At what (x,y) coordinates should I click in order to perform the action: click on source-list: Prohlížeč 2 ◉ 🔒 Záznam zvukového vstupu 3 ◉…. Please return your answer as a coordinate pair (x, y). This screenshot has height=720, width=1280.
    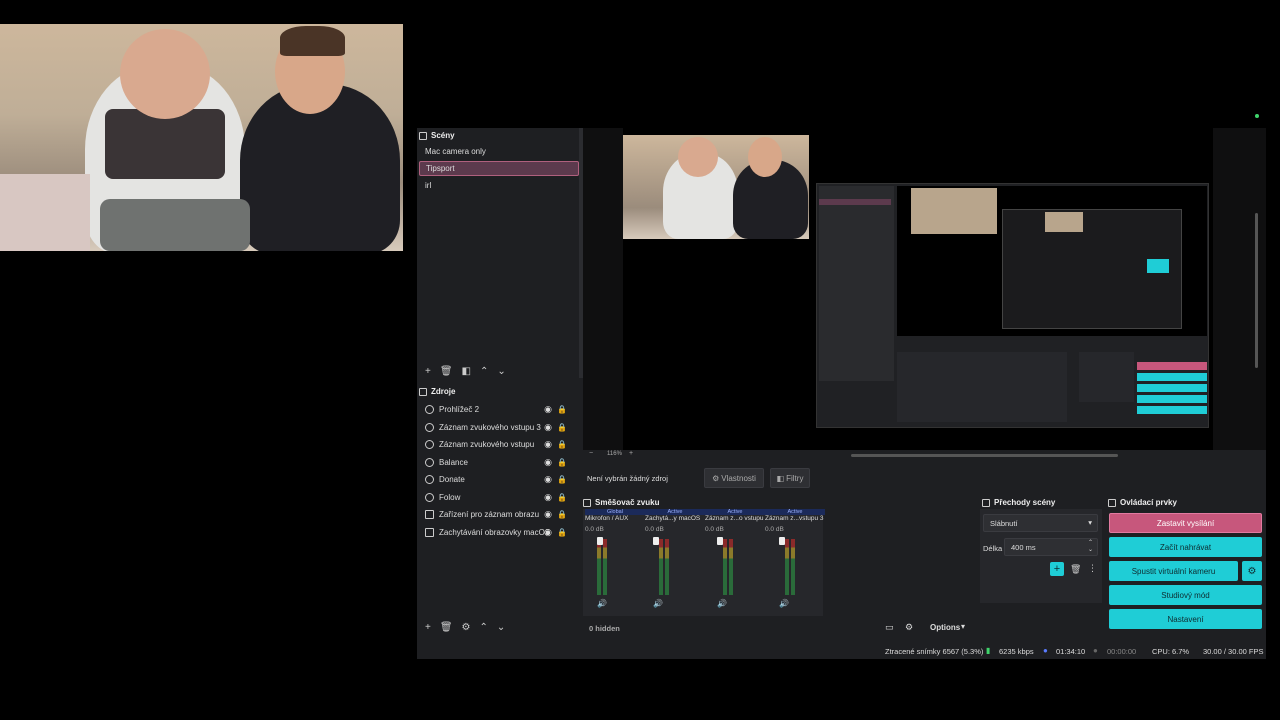
    Looking at the image, I should click on (498, 471).